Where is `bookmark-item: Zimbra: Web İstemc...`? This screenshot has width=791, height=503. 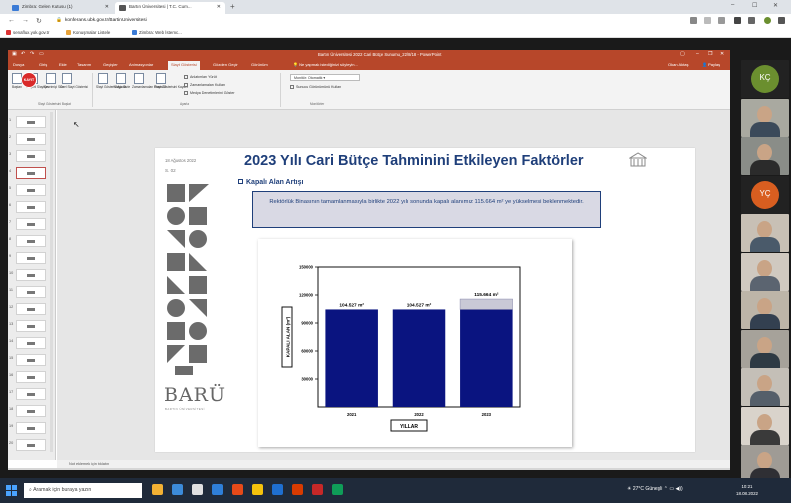
bookmark-item: Zimbra: Web İstemc... is located at coordinates (157, 32).